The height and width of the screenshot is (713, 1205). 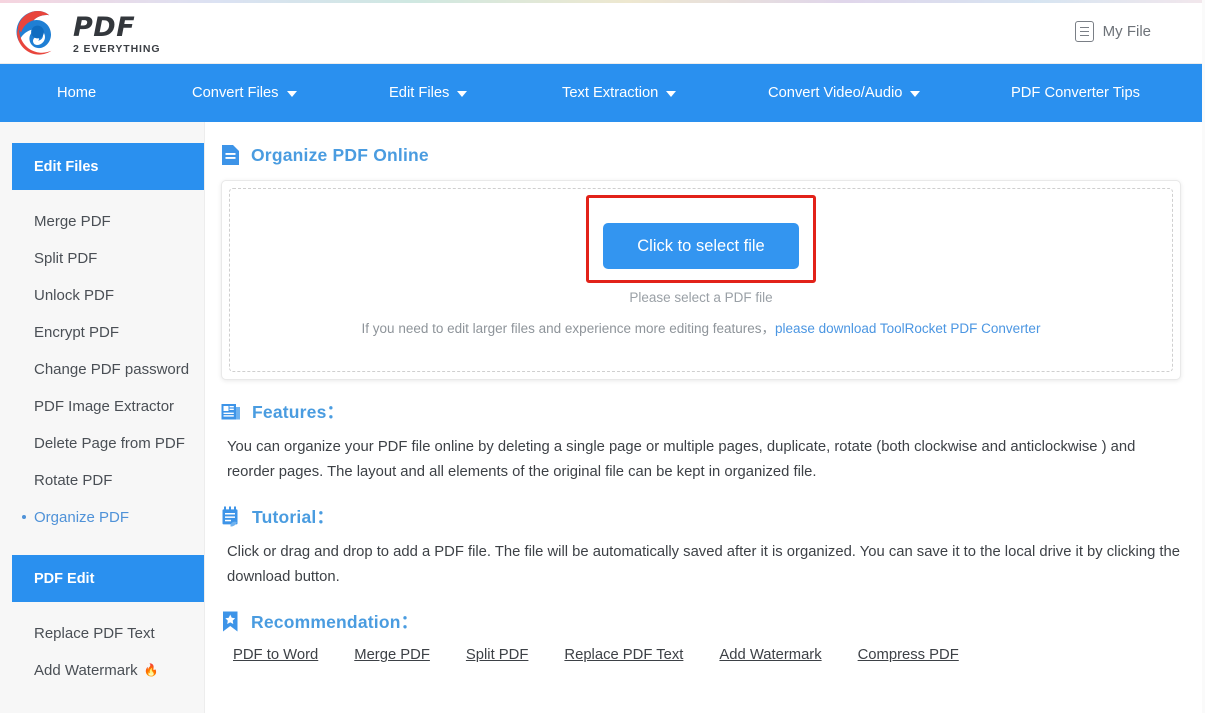 What do you see at coordinates (34, 33) in the screenshot?
I see `logo-swirl-icon` at bounding box center [34, 33].